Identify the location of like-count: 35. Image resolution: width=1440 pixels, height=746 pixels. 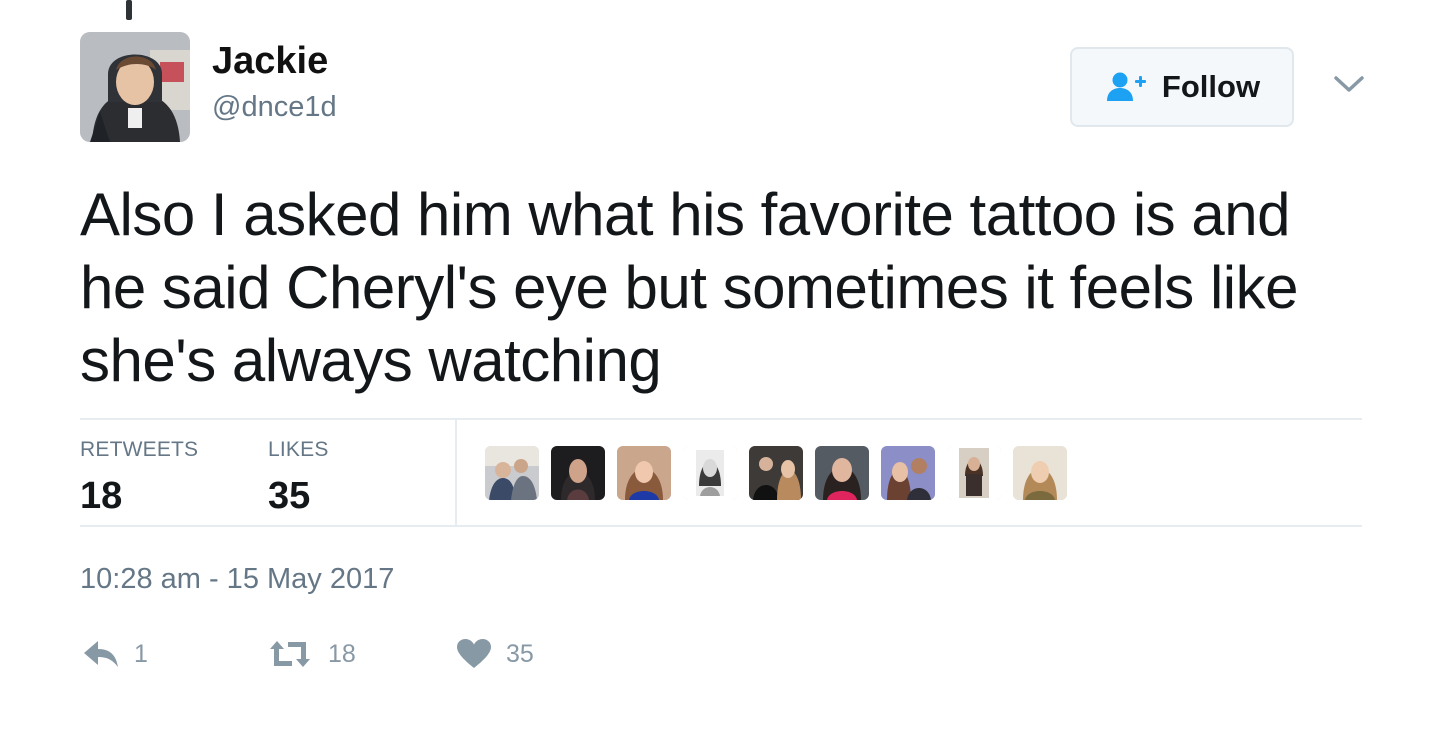
(520, 654).